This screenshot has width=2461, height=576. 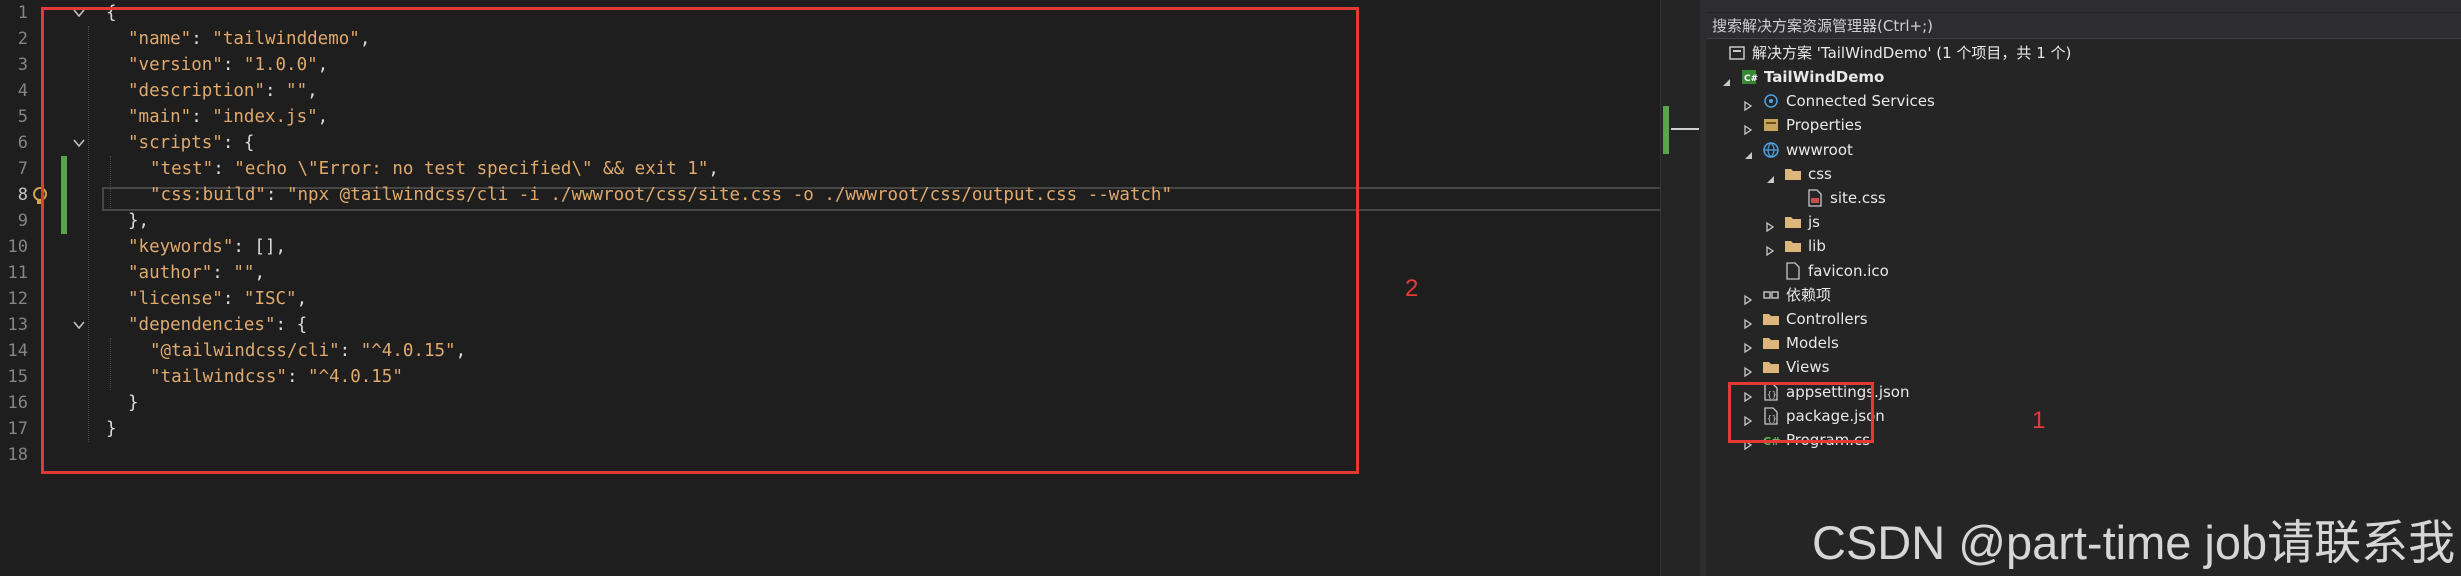 I want to click on annotation-box-package-json, so click(x=1801, y=412).